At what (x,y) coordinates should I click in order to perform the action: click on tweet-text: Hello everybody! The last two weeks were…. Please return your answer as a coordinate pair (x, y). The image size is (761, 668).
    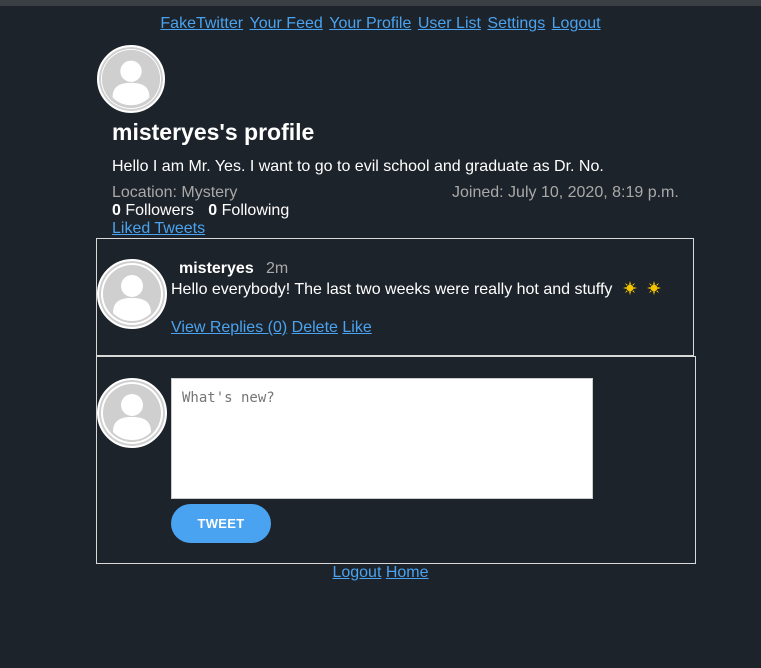
    Looking at the image, I should click on (416, 290).